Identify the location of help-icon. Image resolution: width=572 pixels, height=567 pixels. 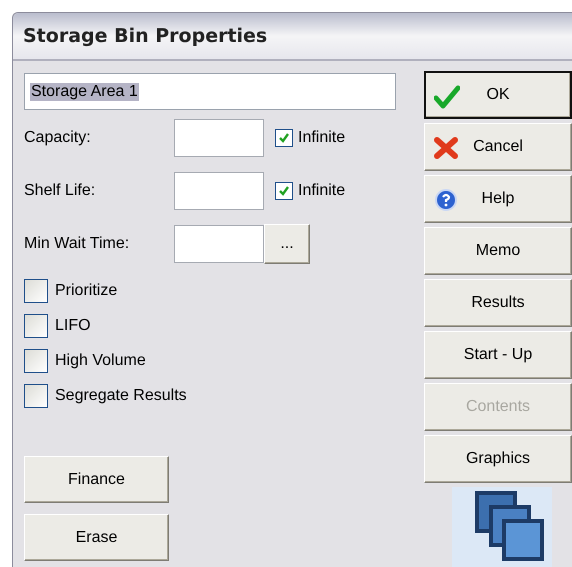
(446, 200).